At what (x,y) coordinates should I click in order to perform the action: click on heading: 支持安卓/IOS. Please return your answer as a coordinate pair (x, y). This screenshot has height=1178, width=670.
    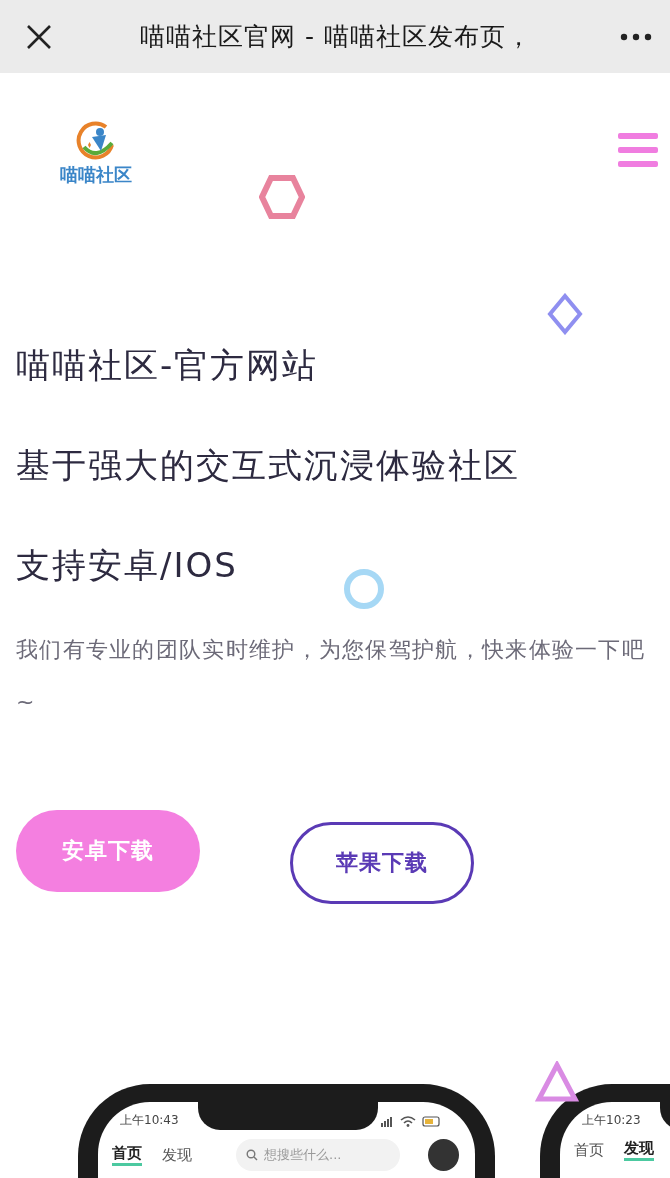
    Looking at the image, I should click on (127, 565).